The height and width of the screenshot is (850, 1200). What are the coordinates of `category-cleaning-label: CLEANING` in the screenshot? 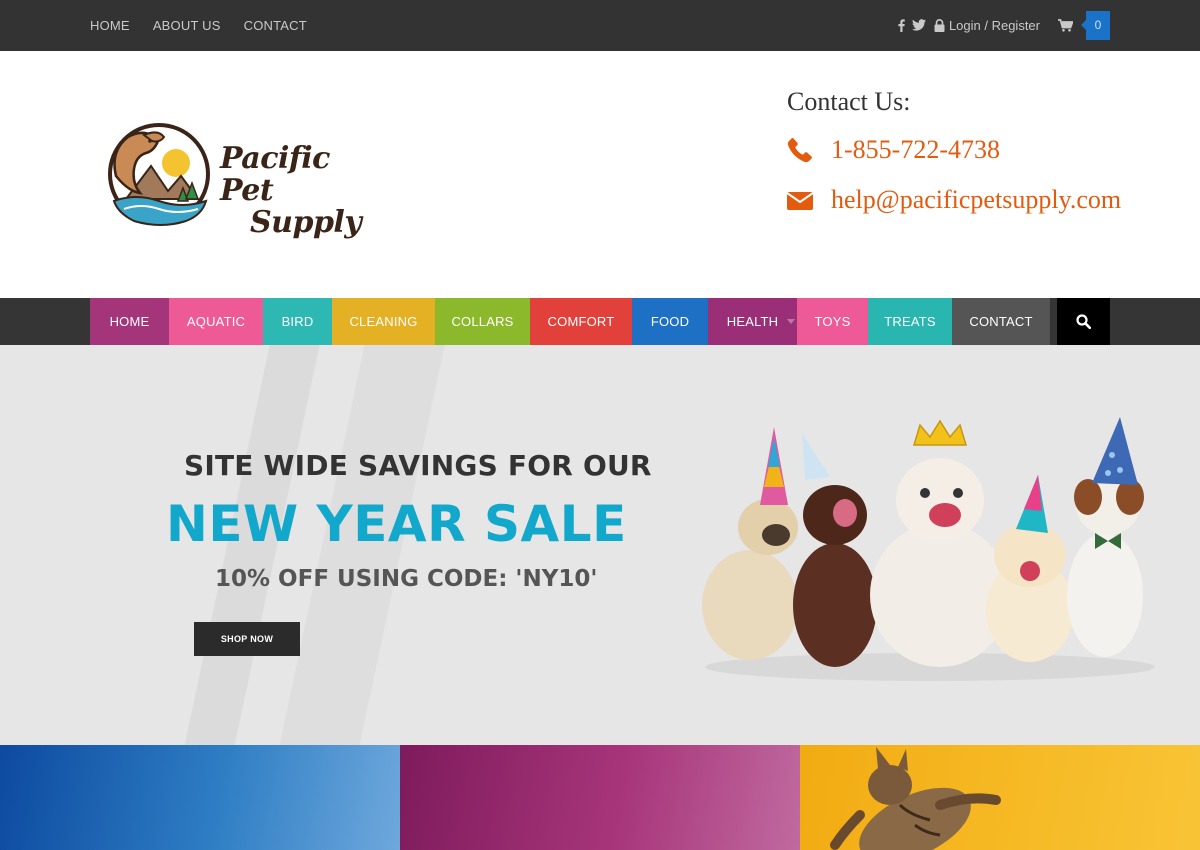 It's located at (383, 321).